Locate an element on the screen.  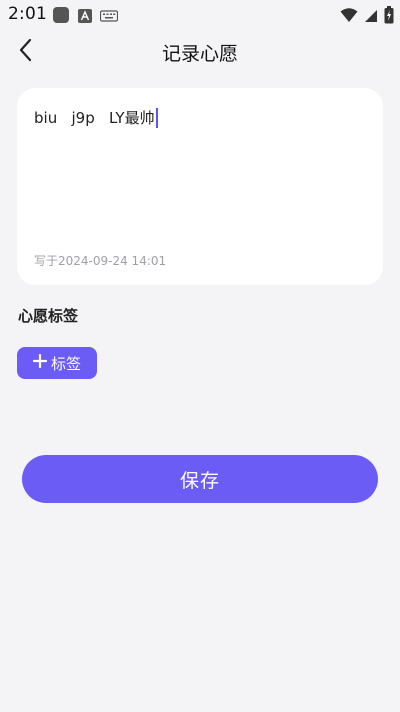
add-tag-label: 标签 is located at coordinates (65, 363).